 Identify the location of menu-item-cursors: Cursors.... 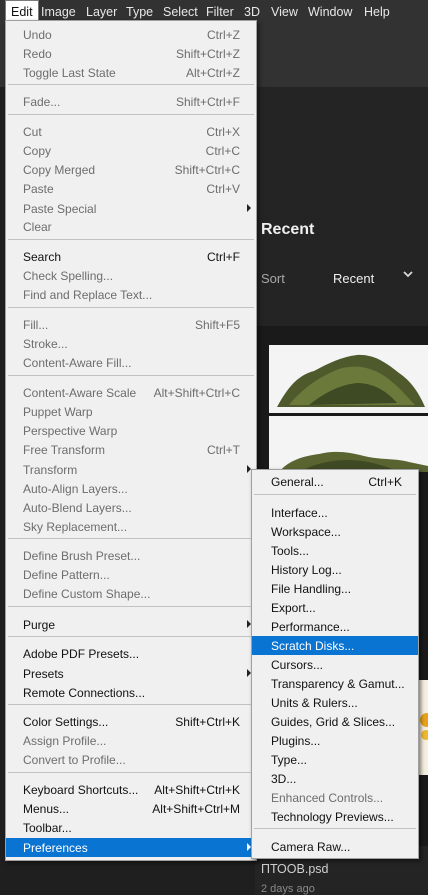
(335, 664).